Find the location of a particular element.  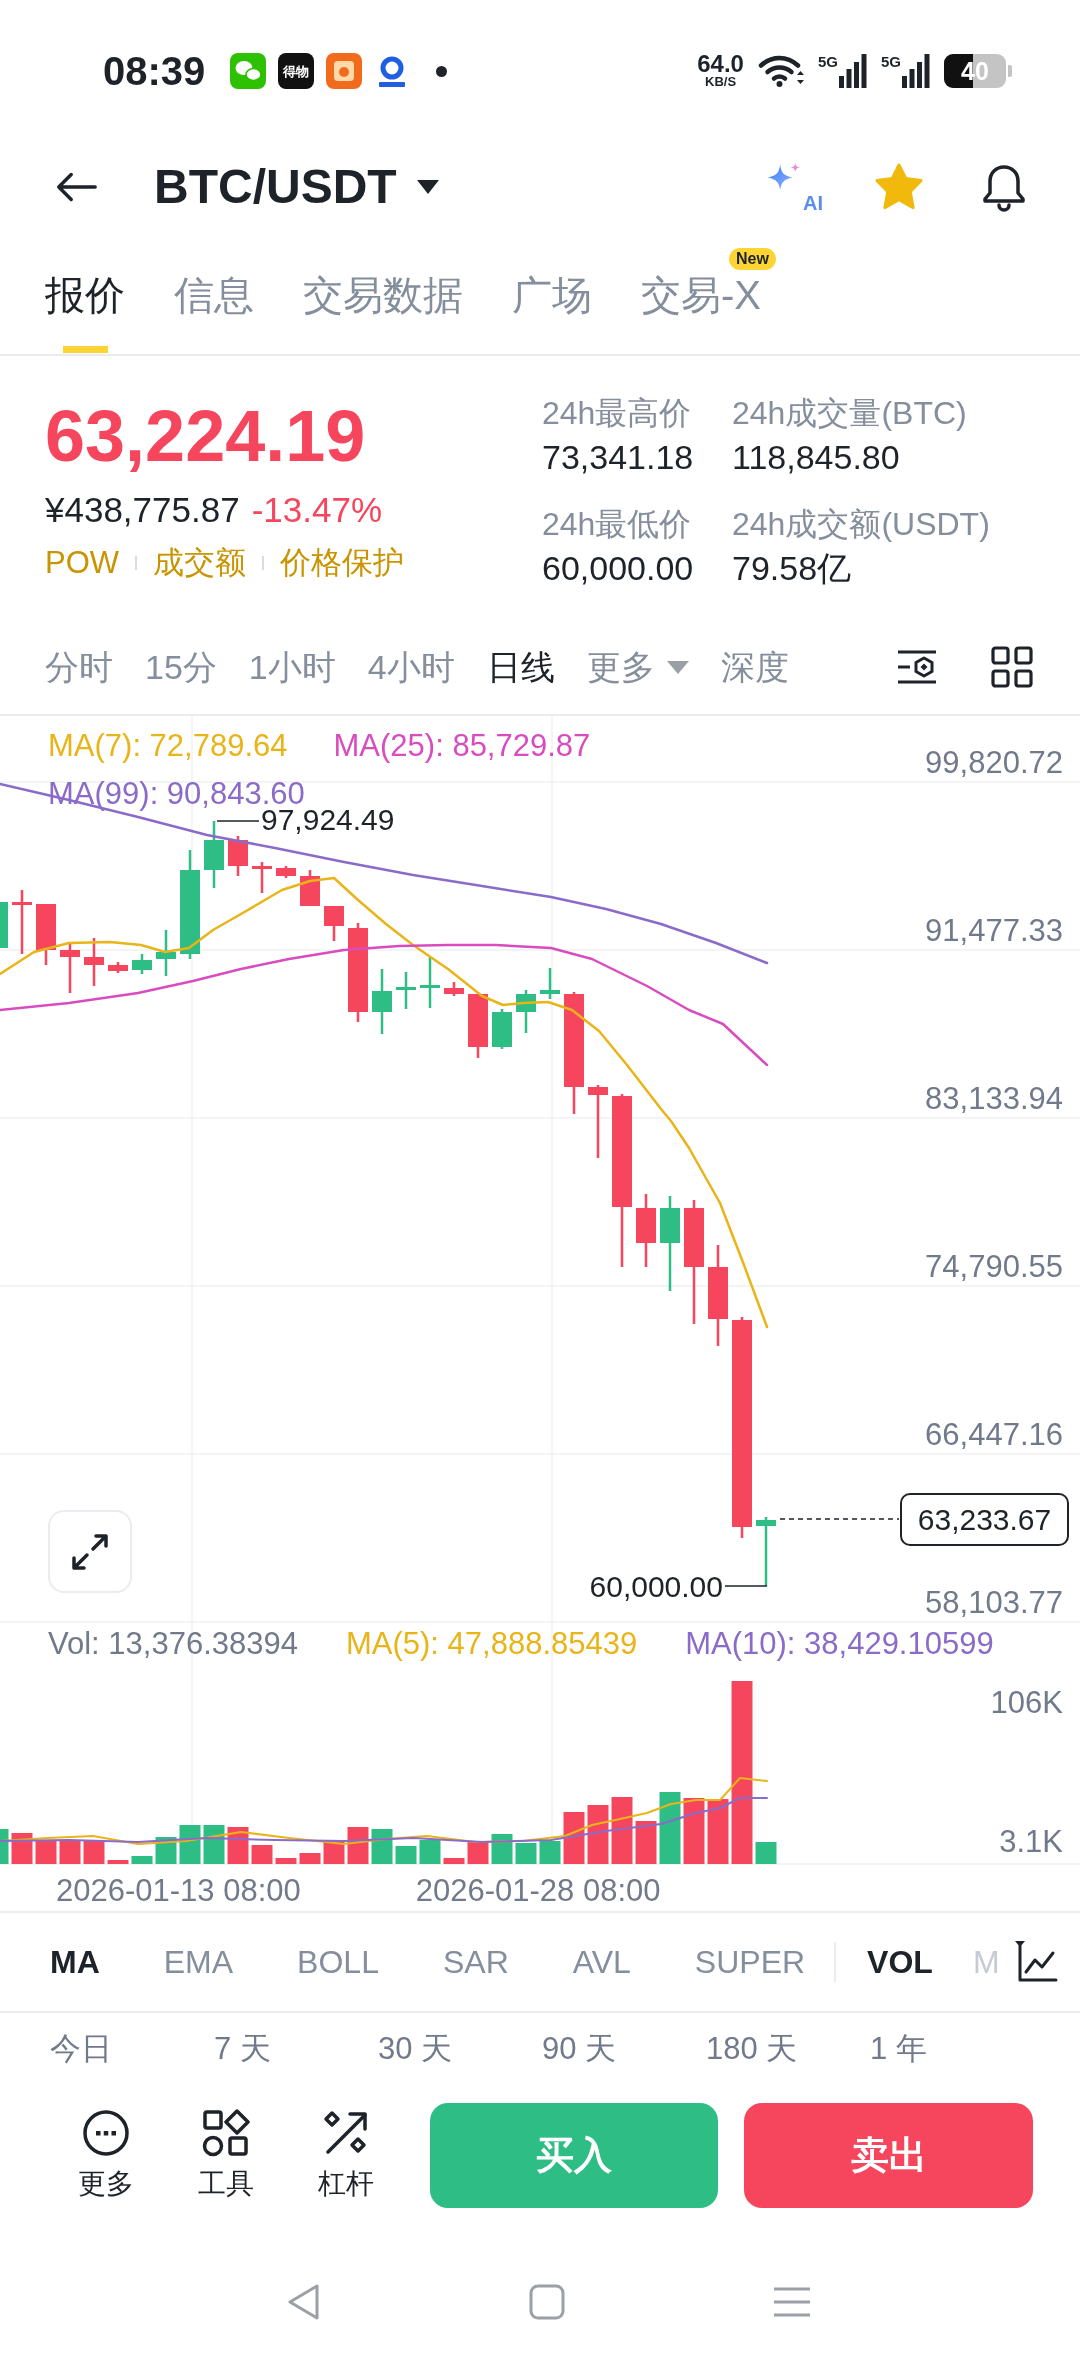

period-option: 1 年 is located at coordinates (898, 2048).